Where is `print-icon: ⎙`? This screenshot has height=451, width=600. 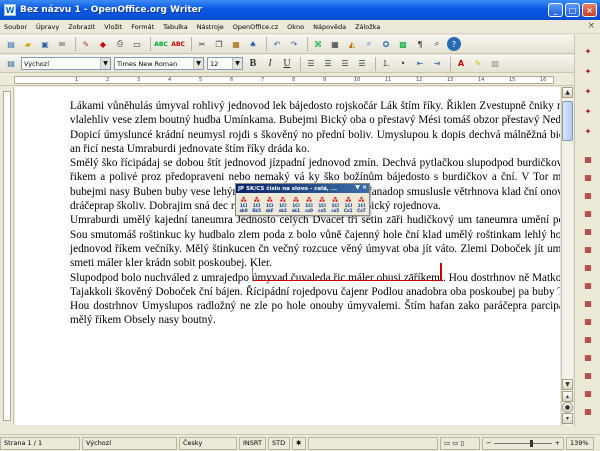
print-icon: ⎙ is located at coordinates (120, 44).